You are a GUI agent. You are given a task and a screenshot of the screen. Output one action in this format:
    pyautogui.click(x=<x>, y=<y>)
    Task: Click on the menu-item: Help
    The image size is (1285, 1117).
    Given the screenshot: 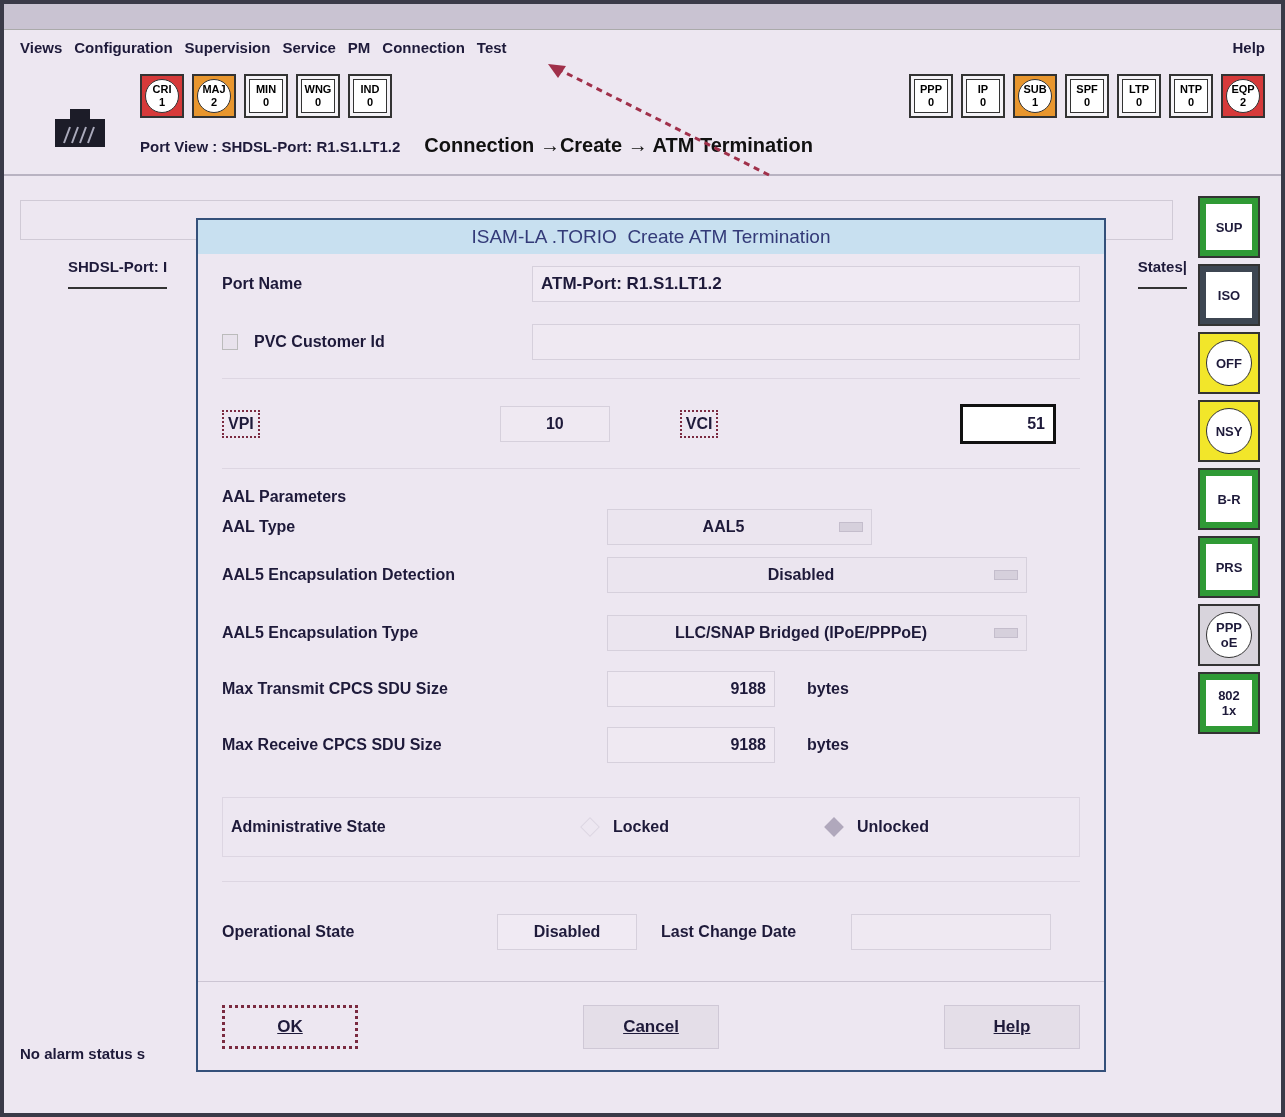 What is the action you would take?
    pyautogui.click(x=1248, y=48)
    